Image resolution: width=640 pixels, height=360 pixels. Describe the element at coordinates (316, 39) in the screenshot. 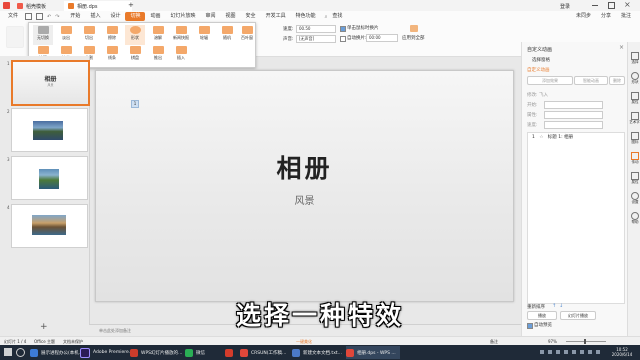

I see `sound-select: [无声音]` at that location.